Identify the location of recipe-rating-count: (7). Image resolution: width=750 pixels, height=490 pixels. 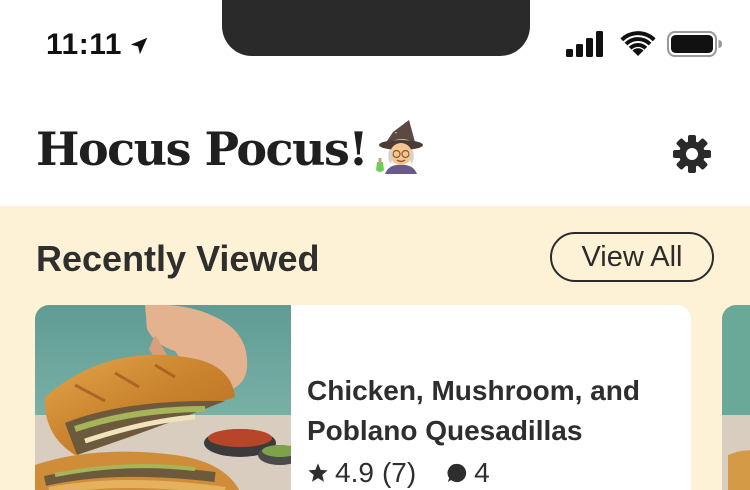
(399, 472).